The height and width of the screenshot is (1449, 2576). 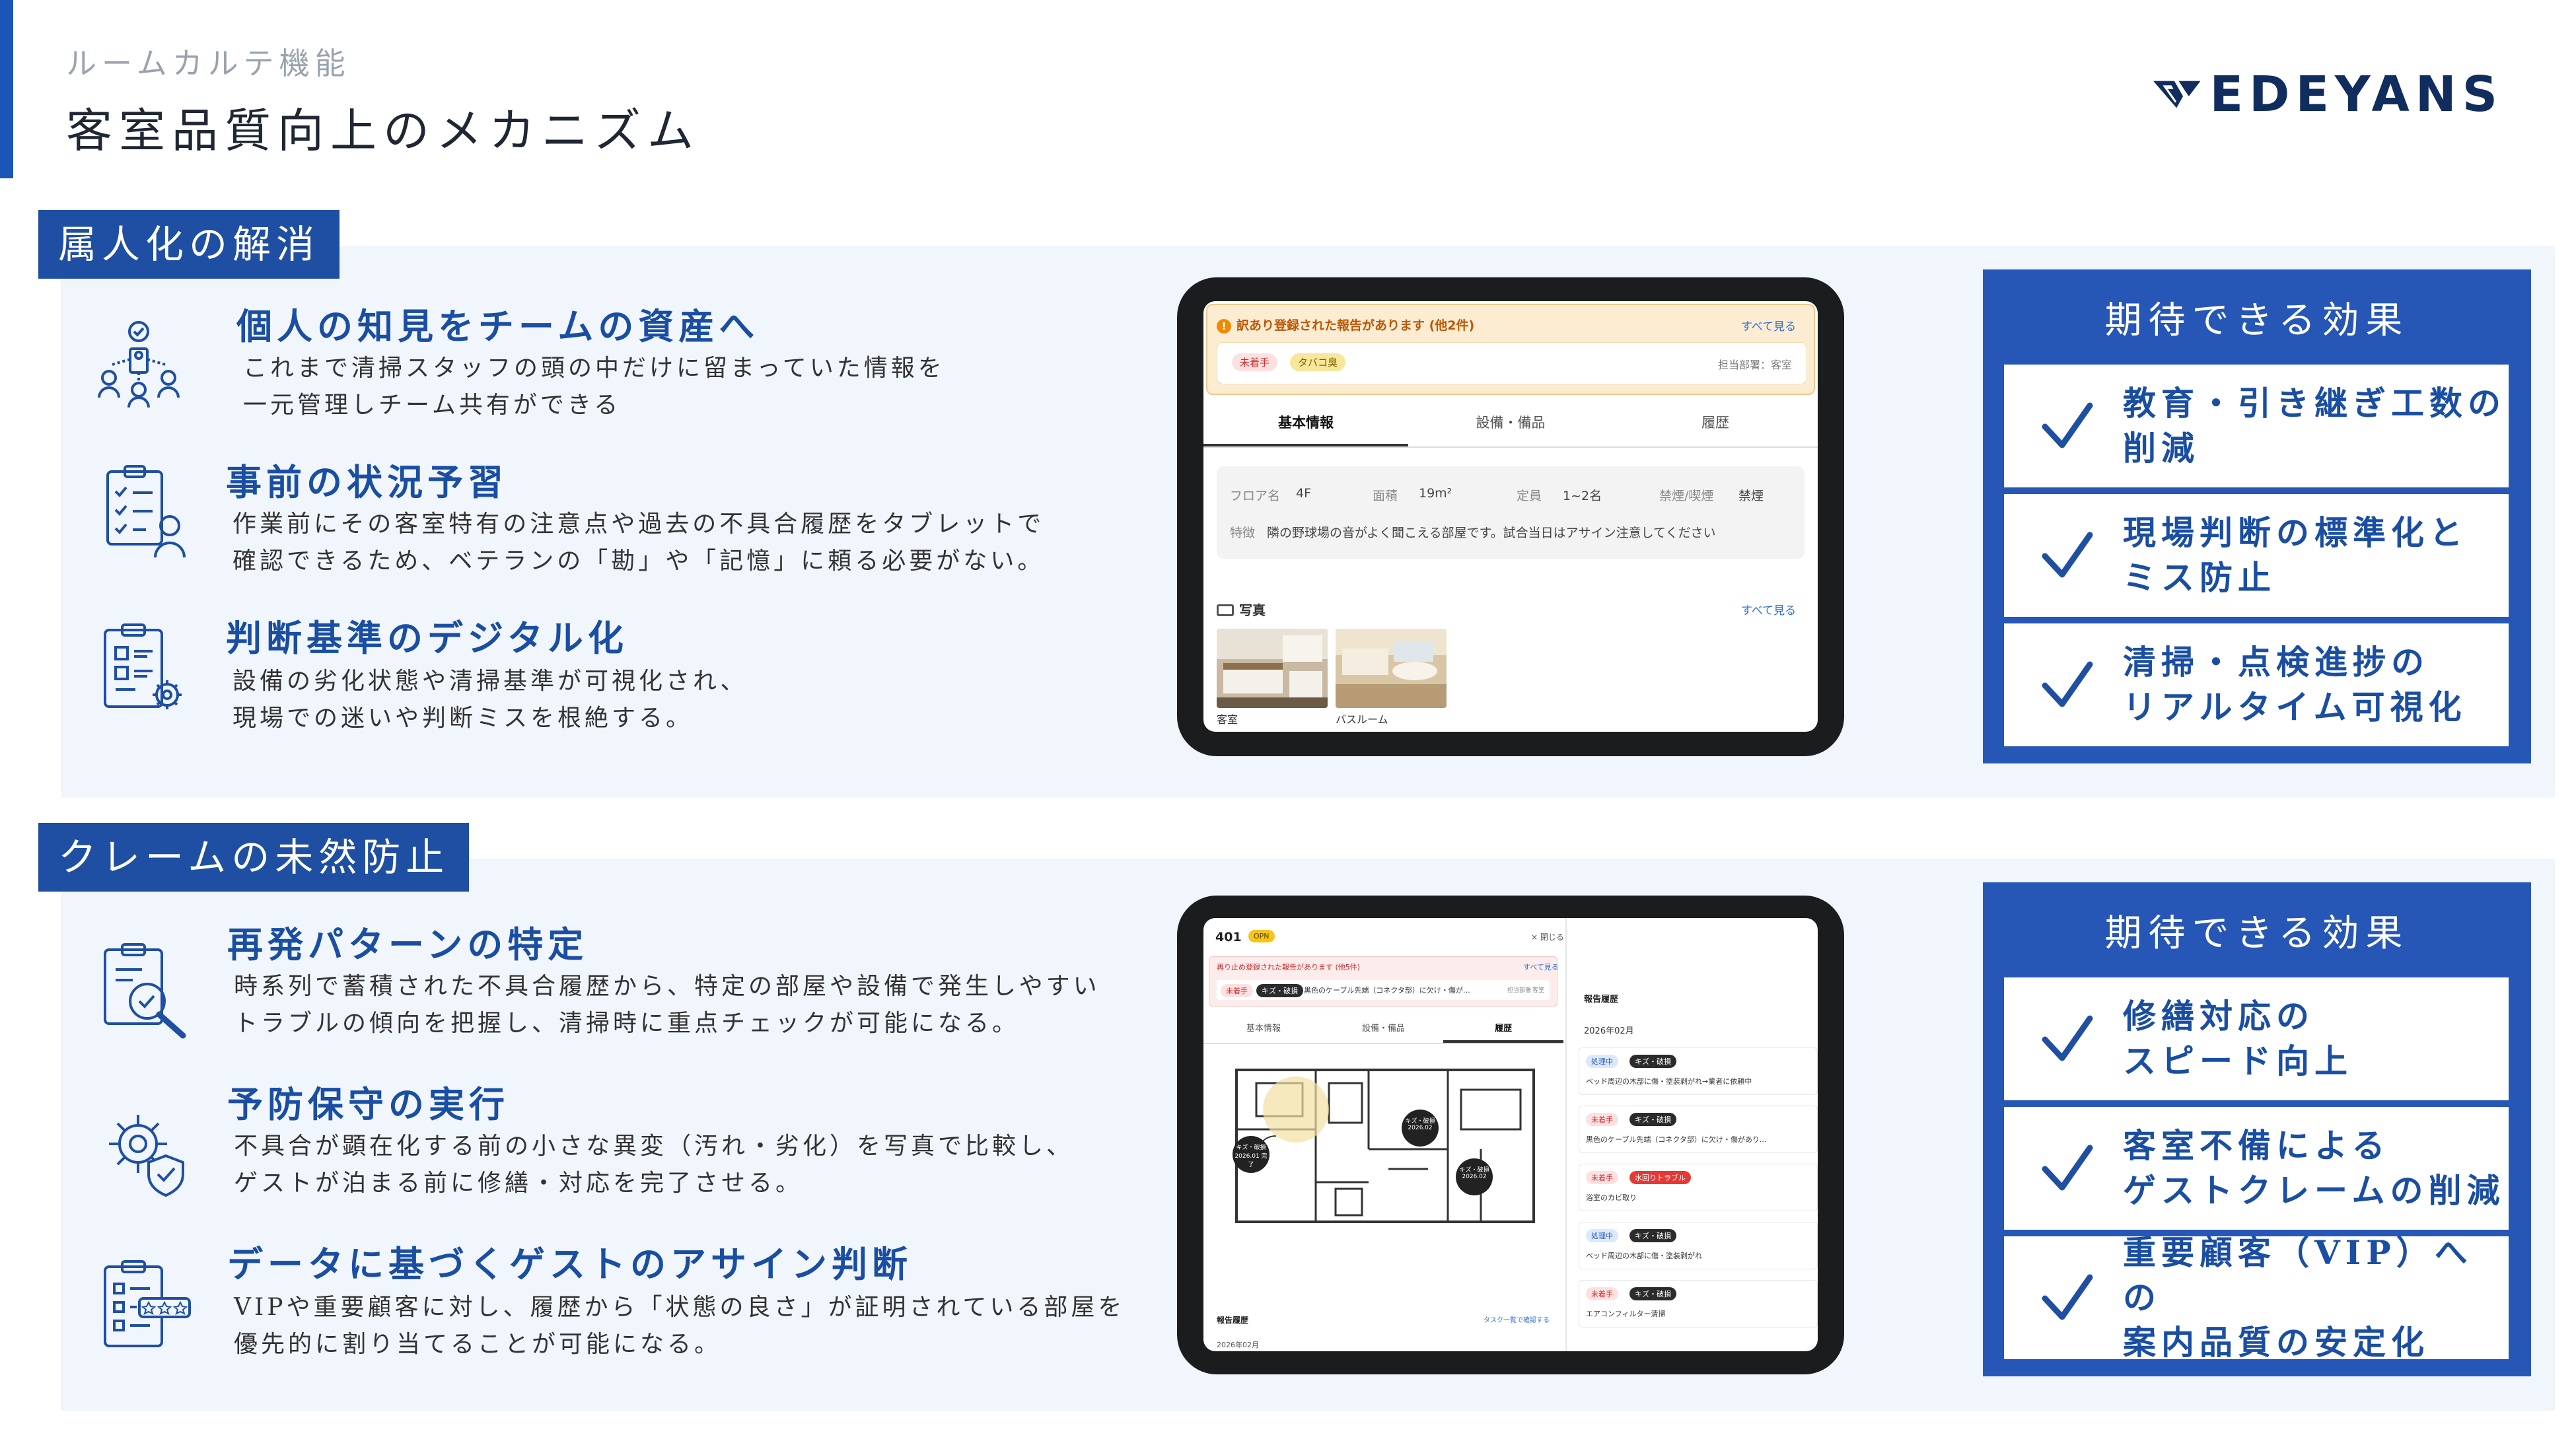 I want to click on effect-line: 削減, so click(x=2161, y=449).